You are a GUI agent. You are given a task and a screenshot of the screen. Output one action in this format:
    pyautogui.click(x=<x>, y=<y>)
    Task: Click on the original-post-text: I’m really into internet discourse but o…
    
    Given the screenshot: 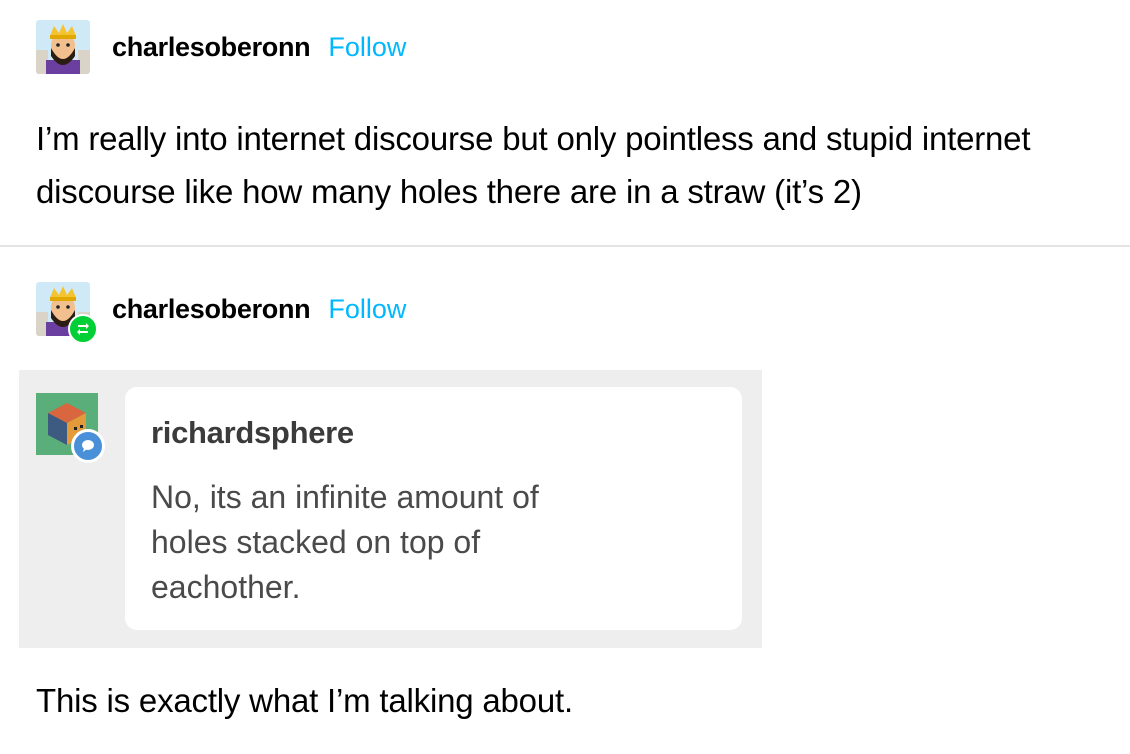 What is the action you would take?
    pyautogui.click(x=533, y=165)
    